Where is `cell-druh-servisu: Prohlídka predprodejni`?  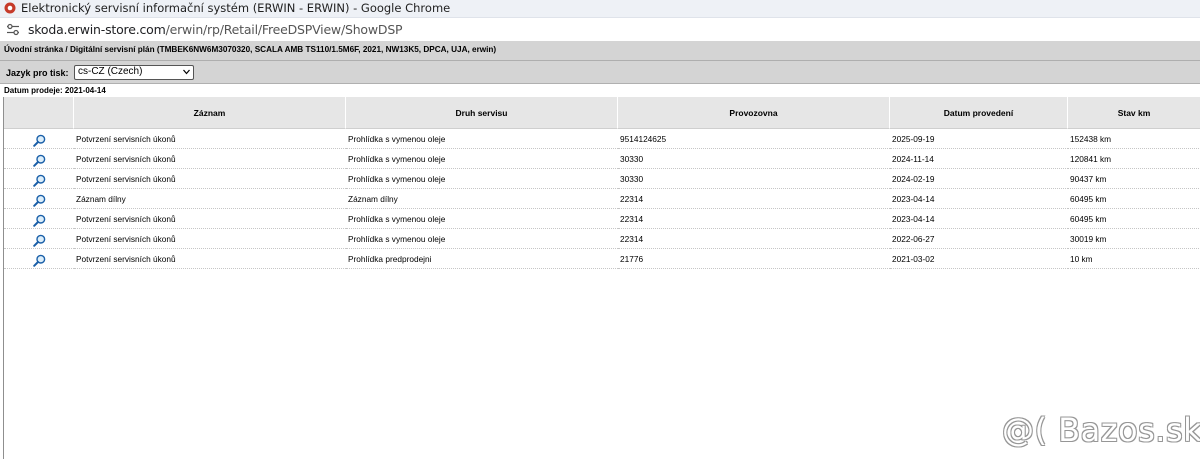
cell-druh-servisu: Prohlídka predprodejni is located at coordinates (482, 259).